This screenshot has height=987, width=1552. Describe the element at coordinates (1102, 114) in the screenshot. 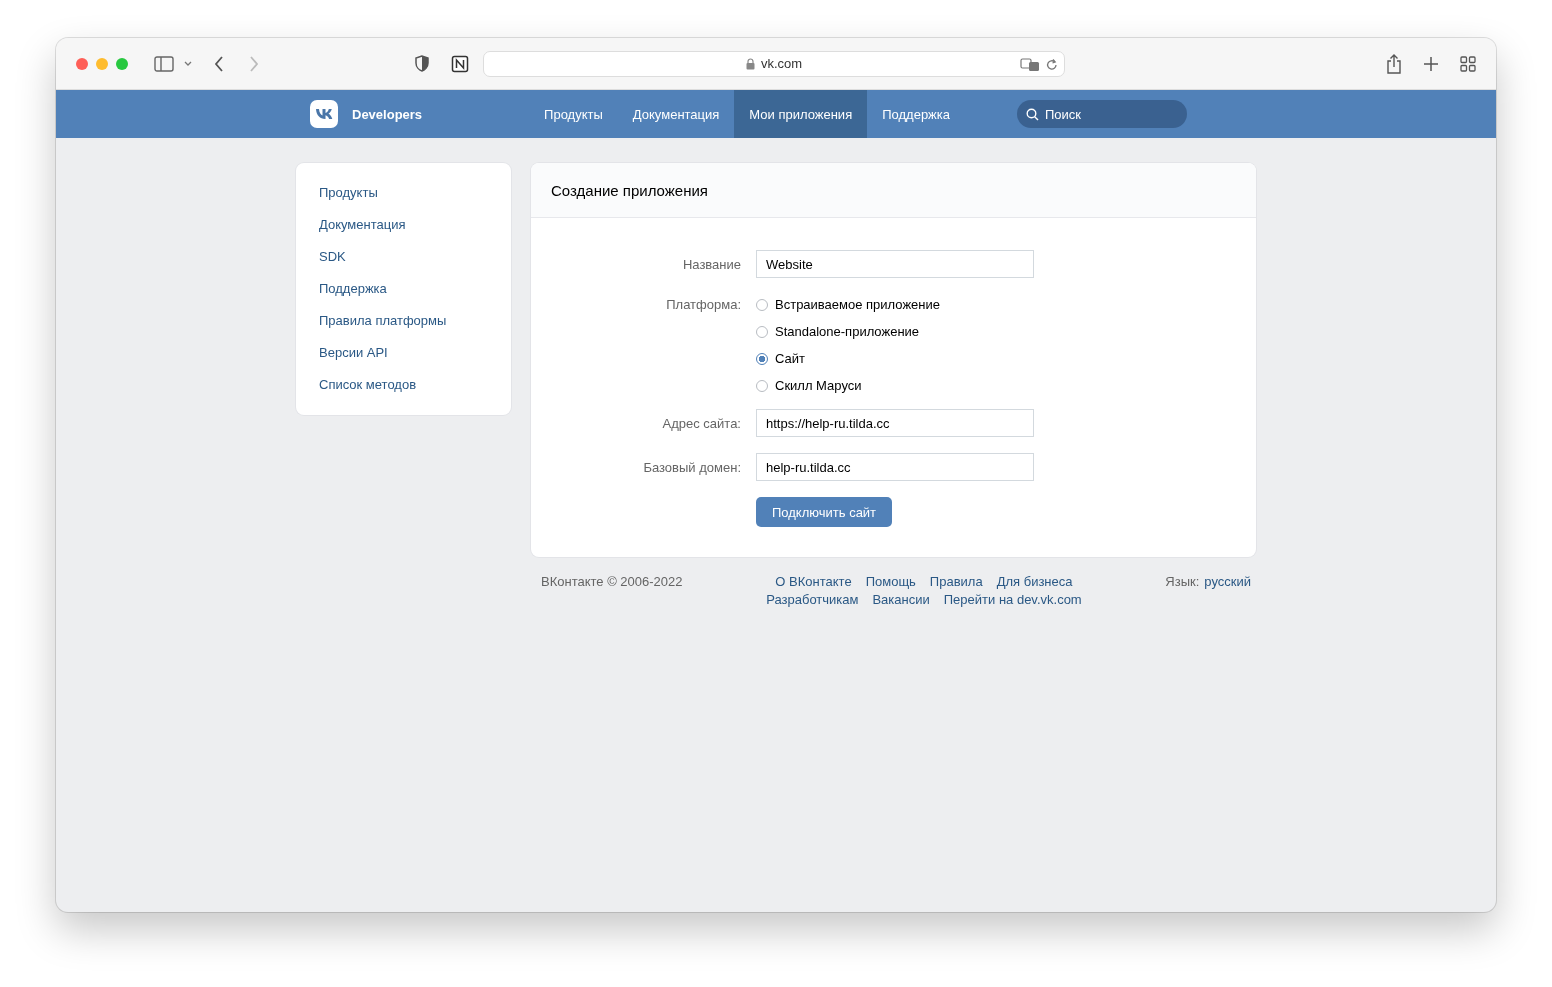

I see `search-field: Поиск` at that location.